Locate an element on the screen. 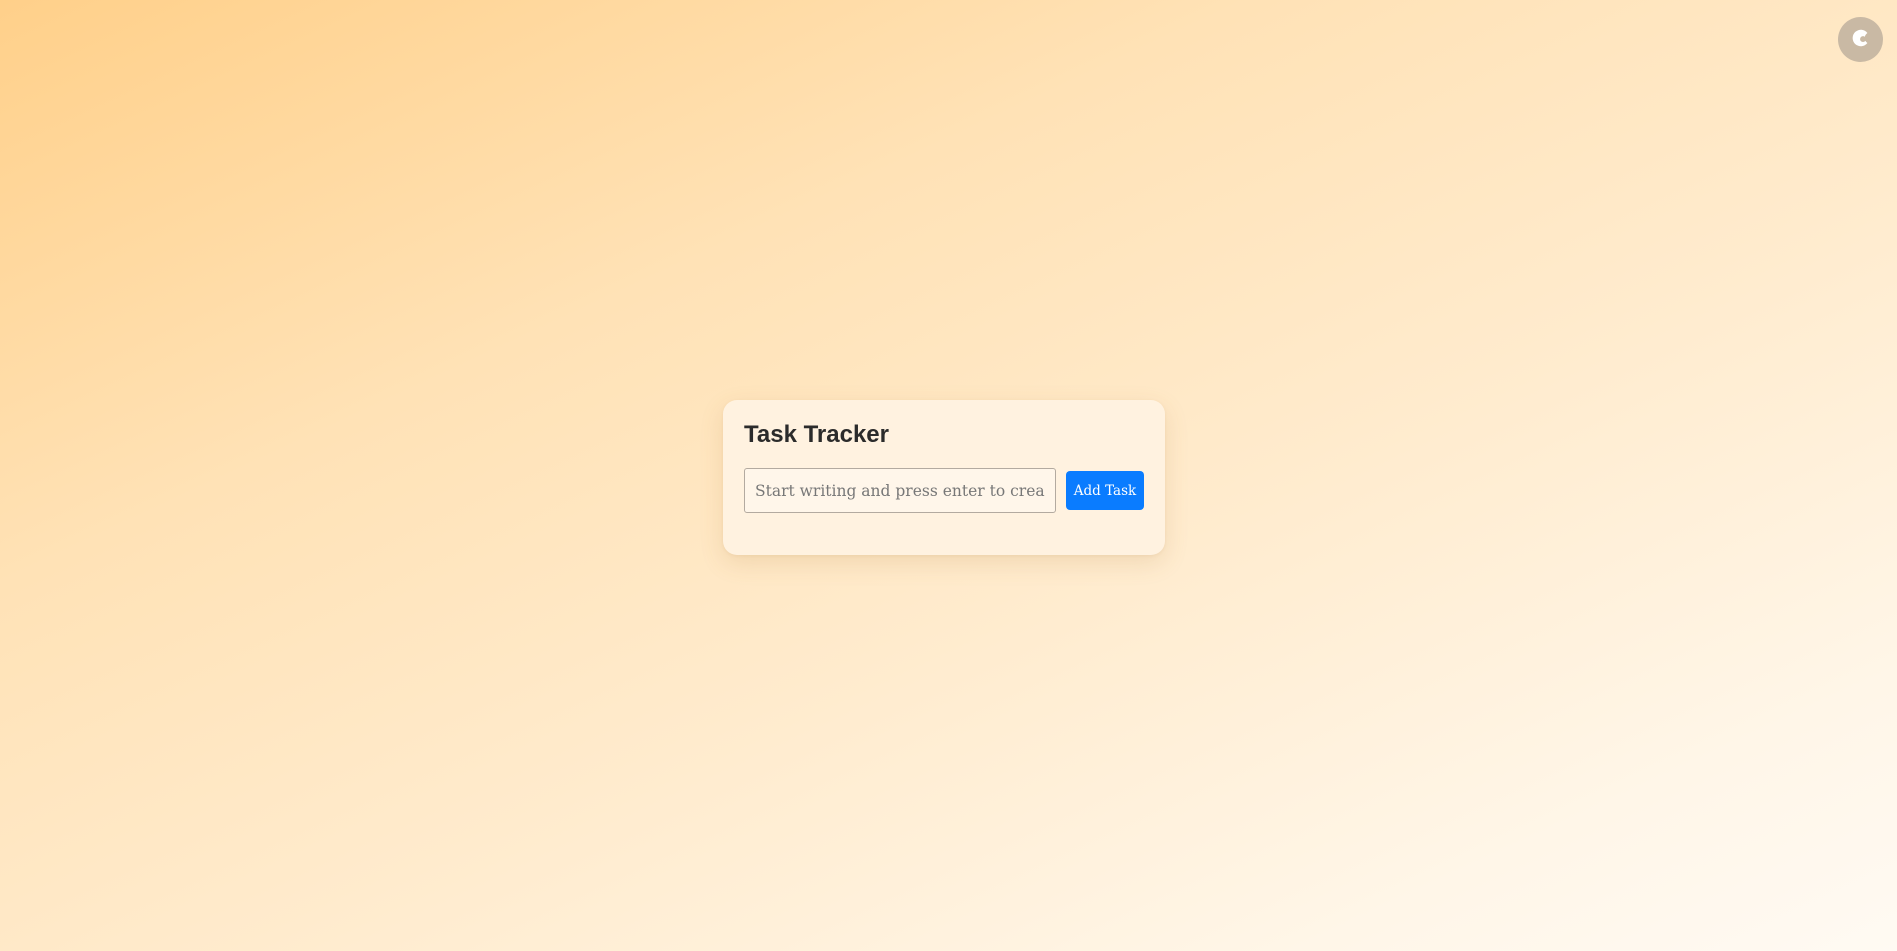  task-tracker-card: Task Tracker Add Task is located at coordinates (944, 477).